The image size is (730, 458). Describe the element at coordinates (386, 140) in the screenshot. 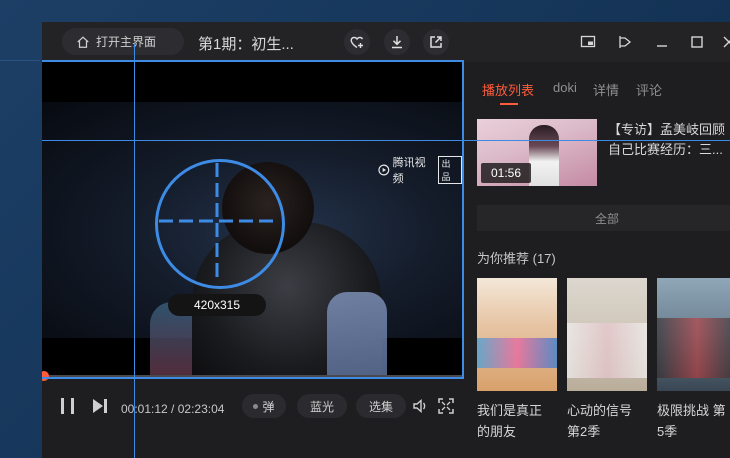

I see `capture-crosshair-horizontal` at that location.